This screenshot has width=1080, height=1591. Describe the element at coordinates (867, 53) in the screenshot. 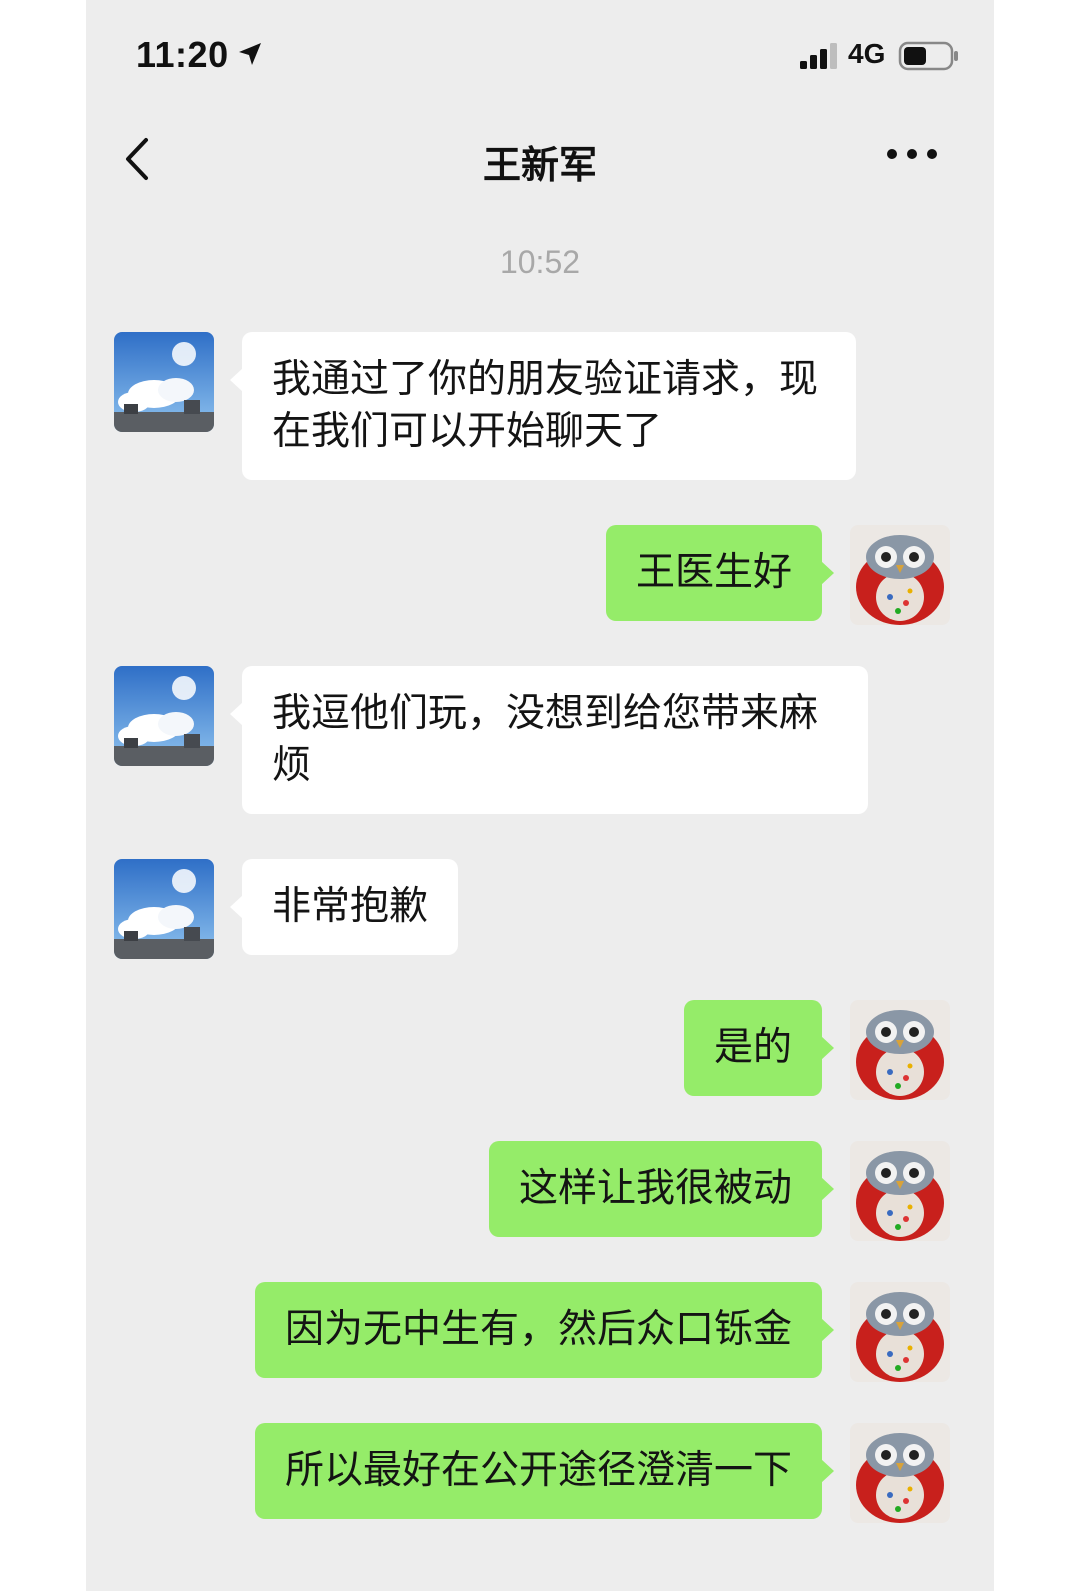

I see `network-label: 4G` at that location.